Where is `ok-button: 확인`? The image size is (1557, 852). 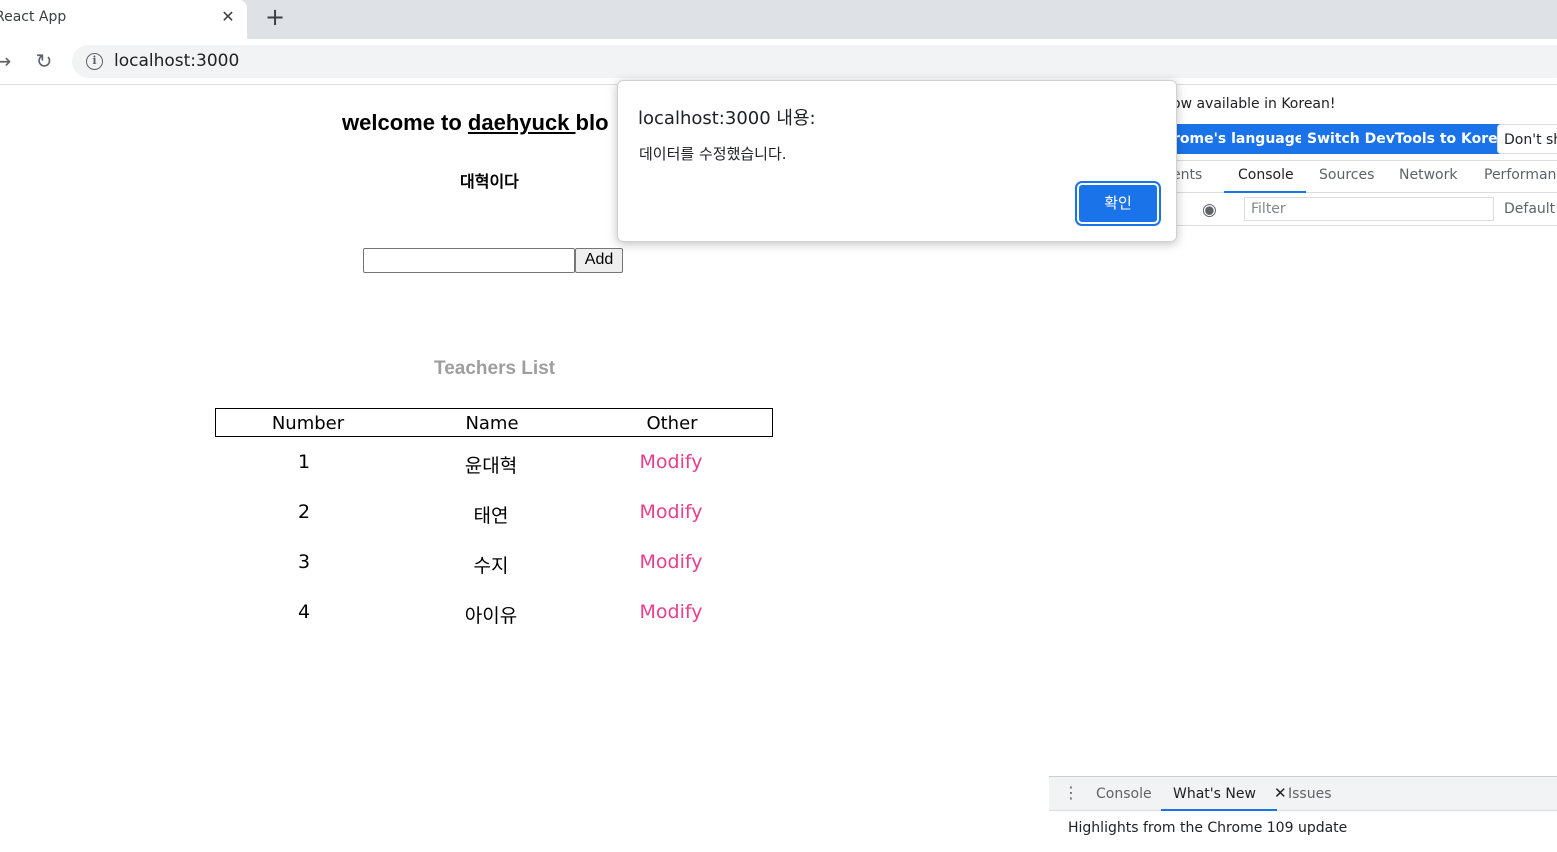 ok-button: 확인 is located at coordinates (1118, 203).